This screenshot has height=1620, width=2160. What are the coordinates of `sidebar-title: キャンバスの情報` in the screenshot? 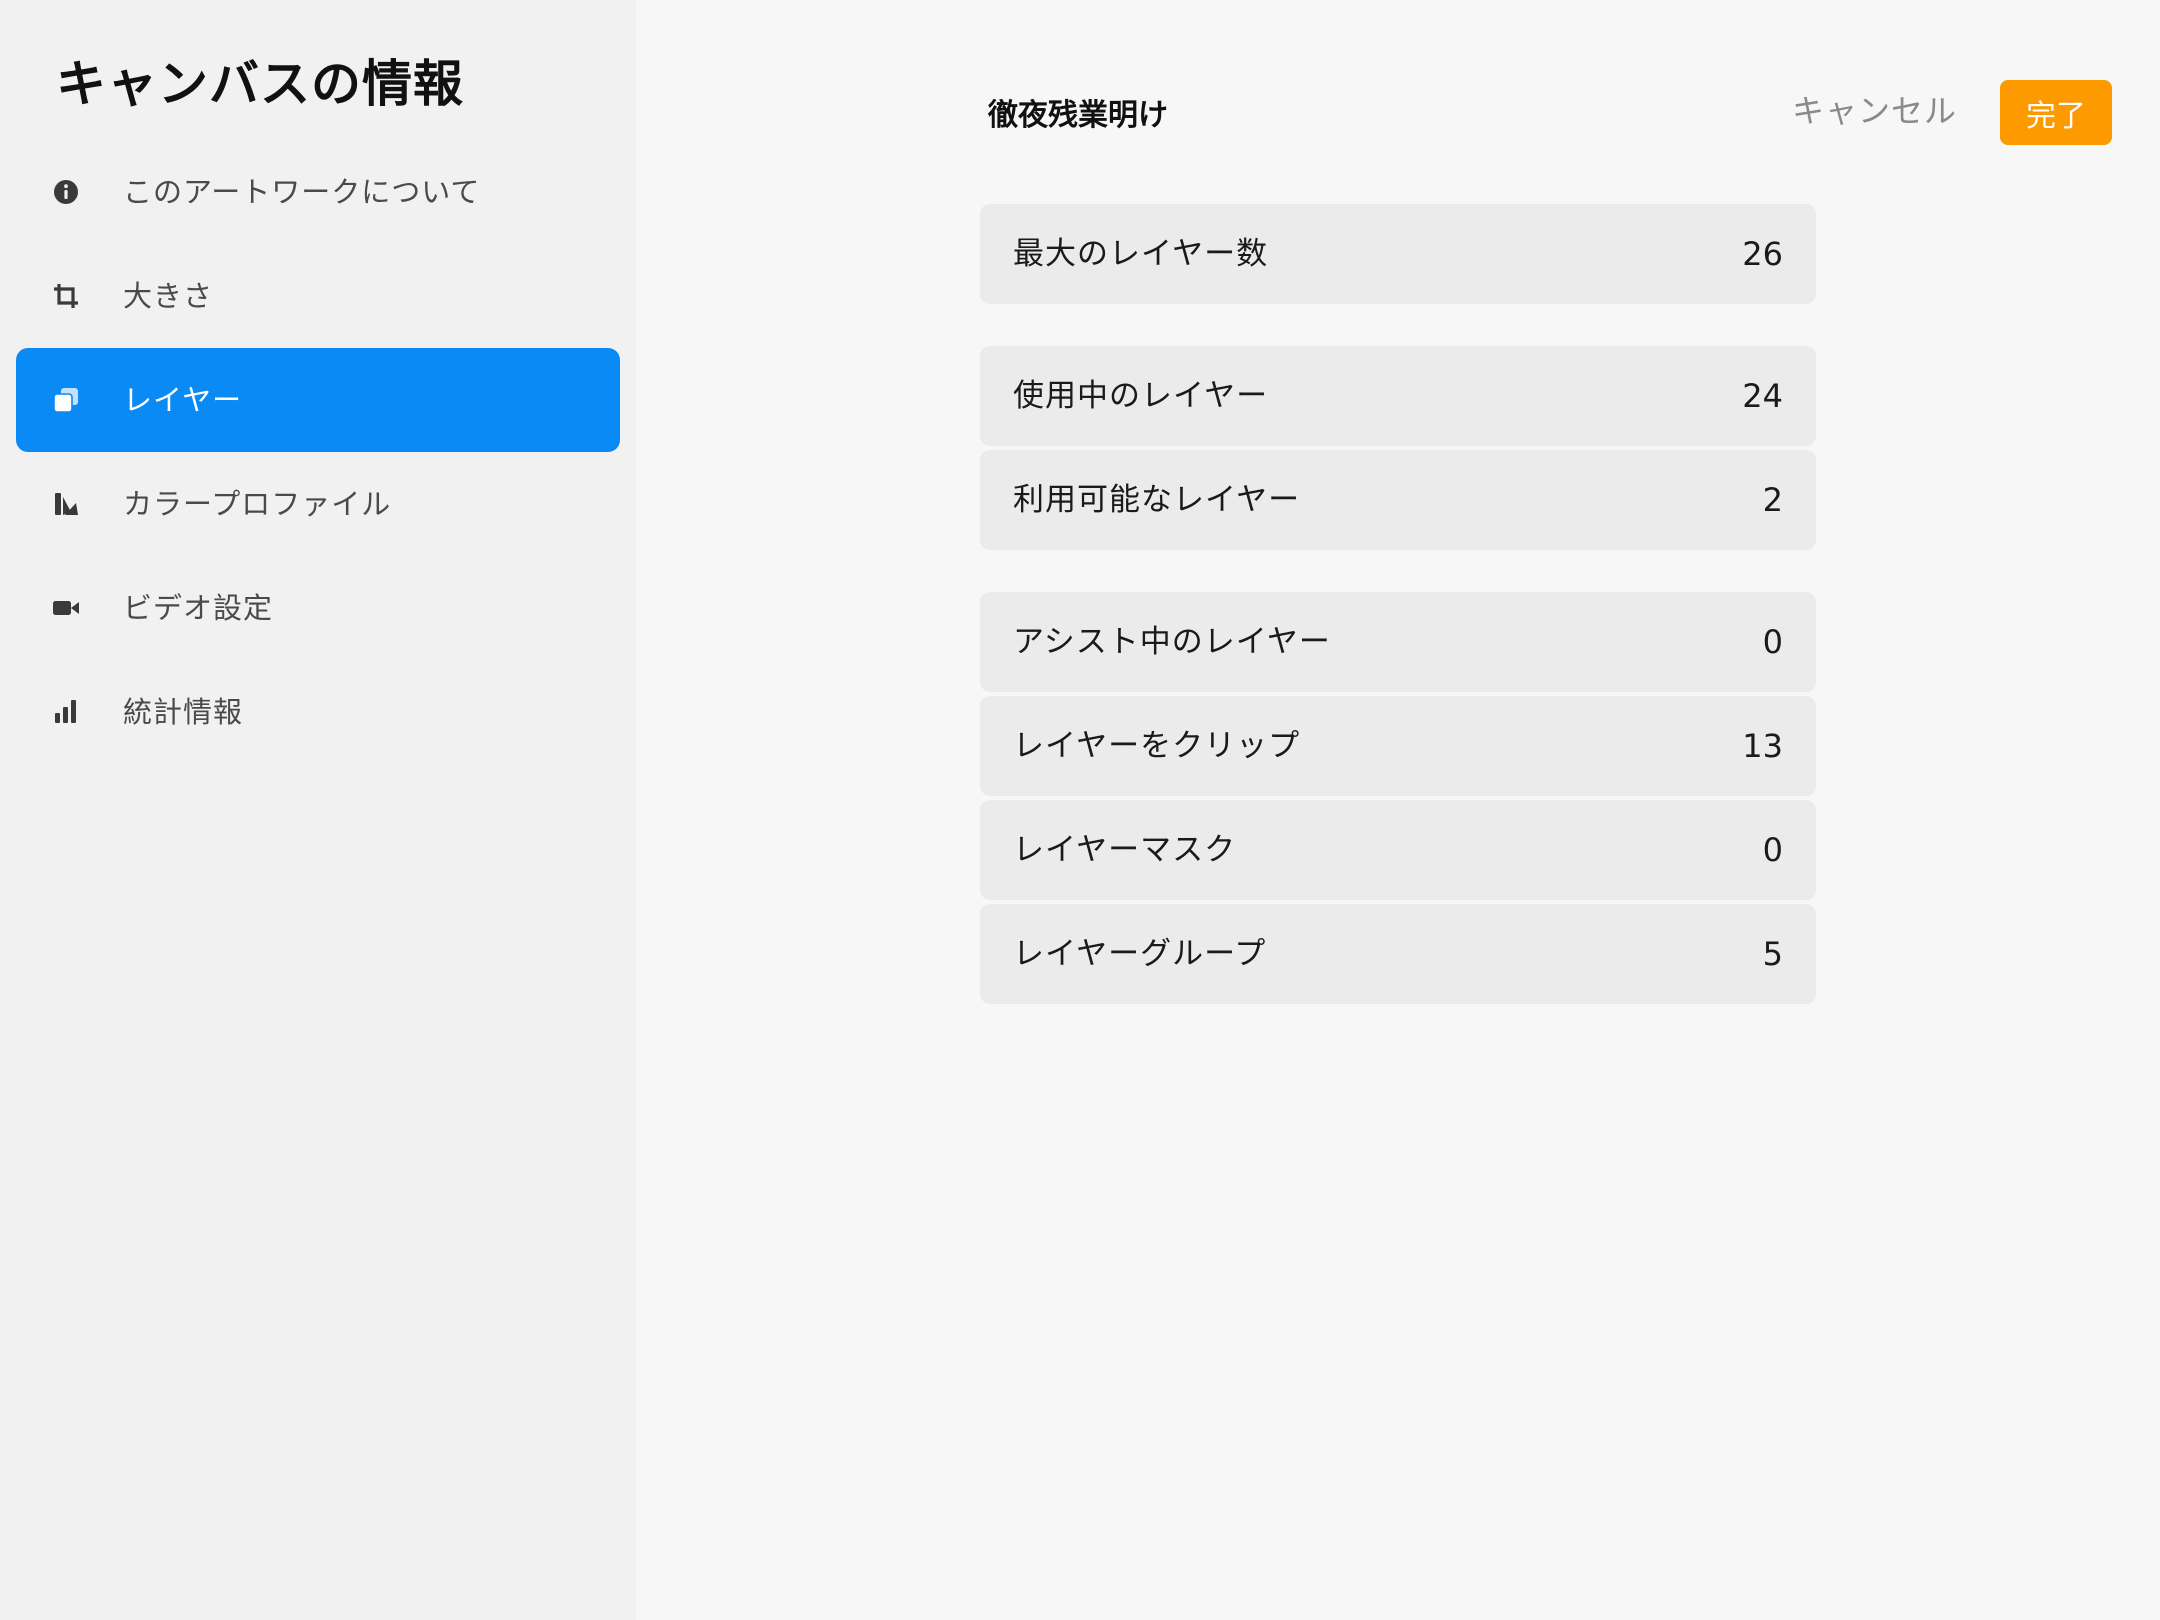 It's located at (260, 84).